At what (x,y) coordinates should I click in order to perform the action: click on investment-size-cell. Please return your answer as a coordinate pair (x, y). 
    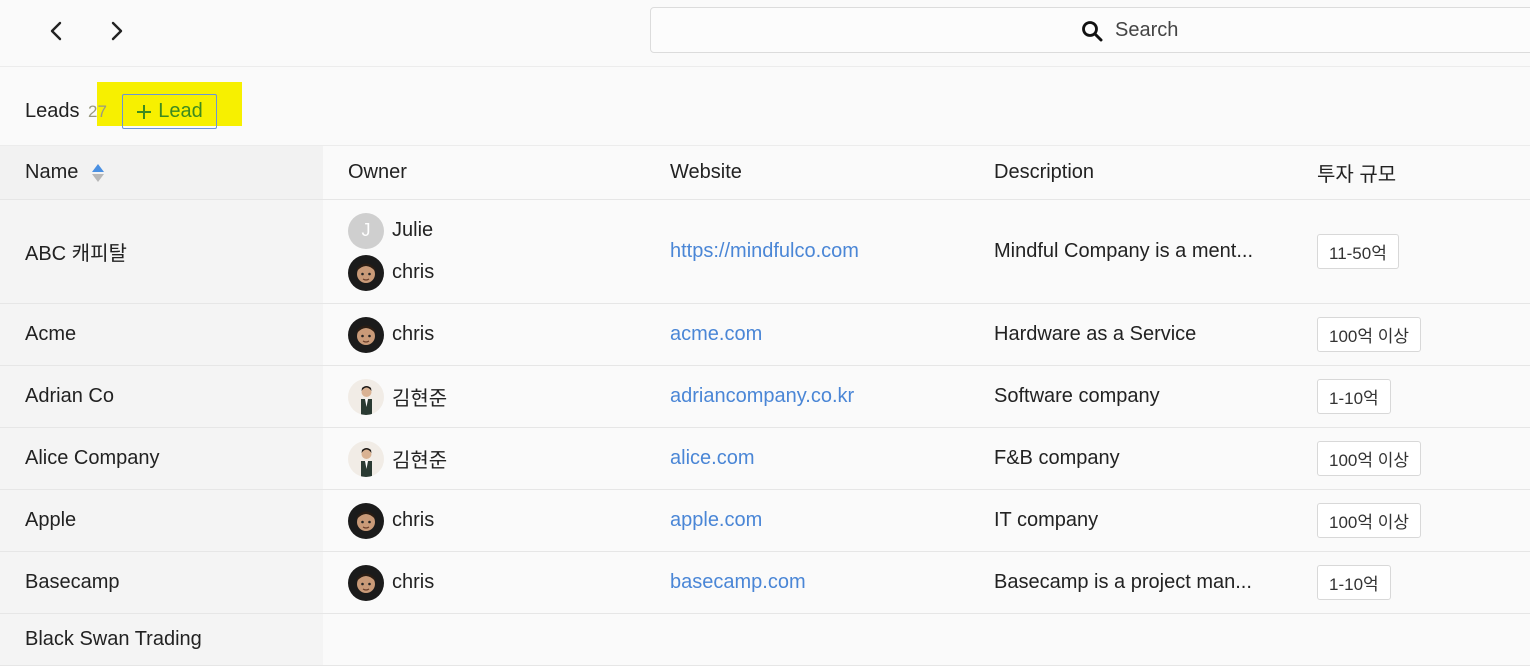
    Looking at the image, I should click on (1411, 639).